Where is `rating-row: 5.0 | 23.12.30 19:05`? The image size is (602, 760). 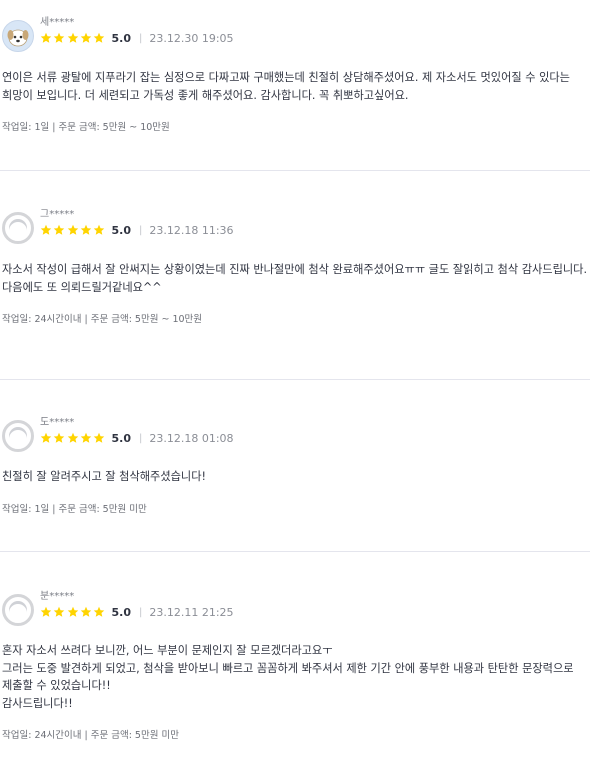
rating-row: 5.0 | 23.12.30 19:05 is located at coordinates (137, 38).